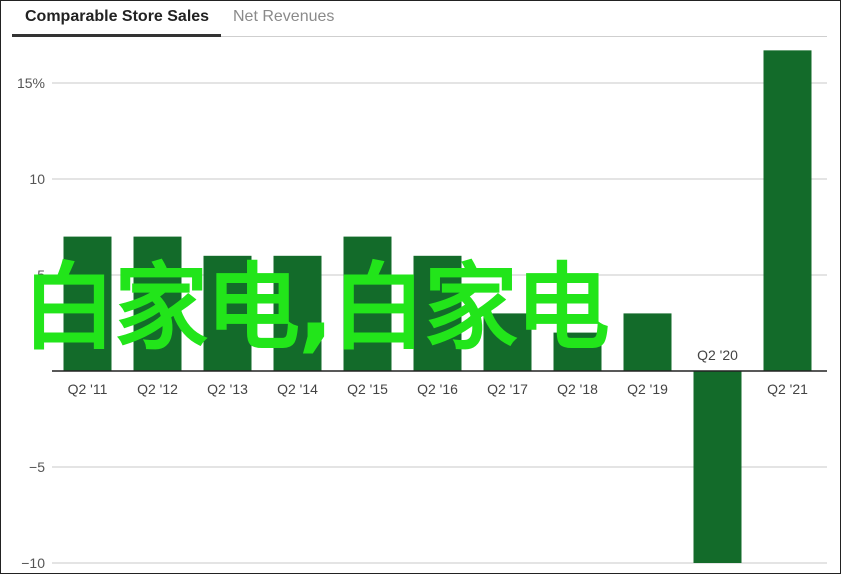 The height and width of the screenshot is (574, 841). What do you see at coordinates (787, 389) in the screenshot?
I see `x-tick-label: Q2 '21` at bounding box center [787, 389].